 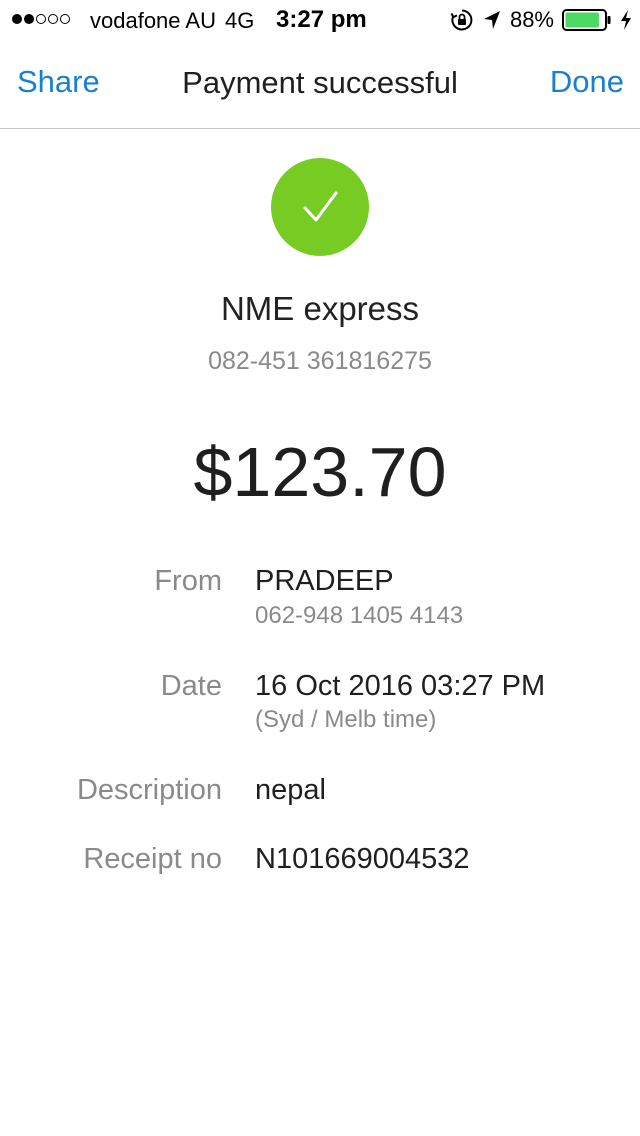 I want to click on success-badge, so click(x=320, y=207).